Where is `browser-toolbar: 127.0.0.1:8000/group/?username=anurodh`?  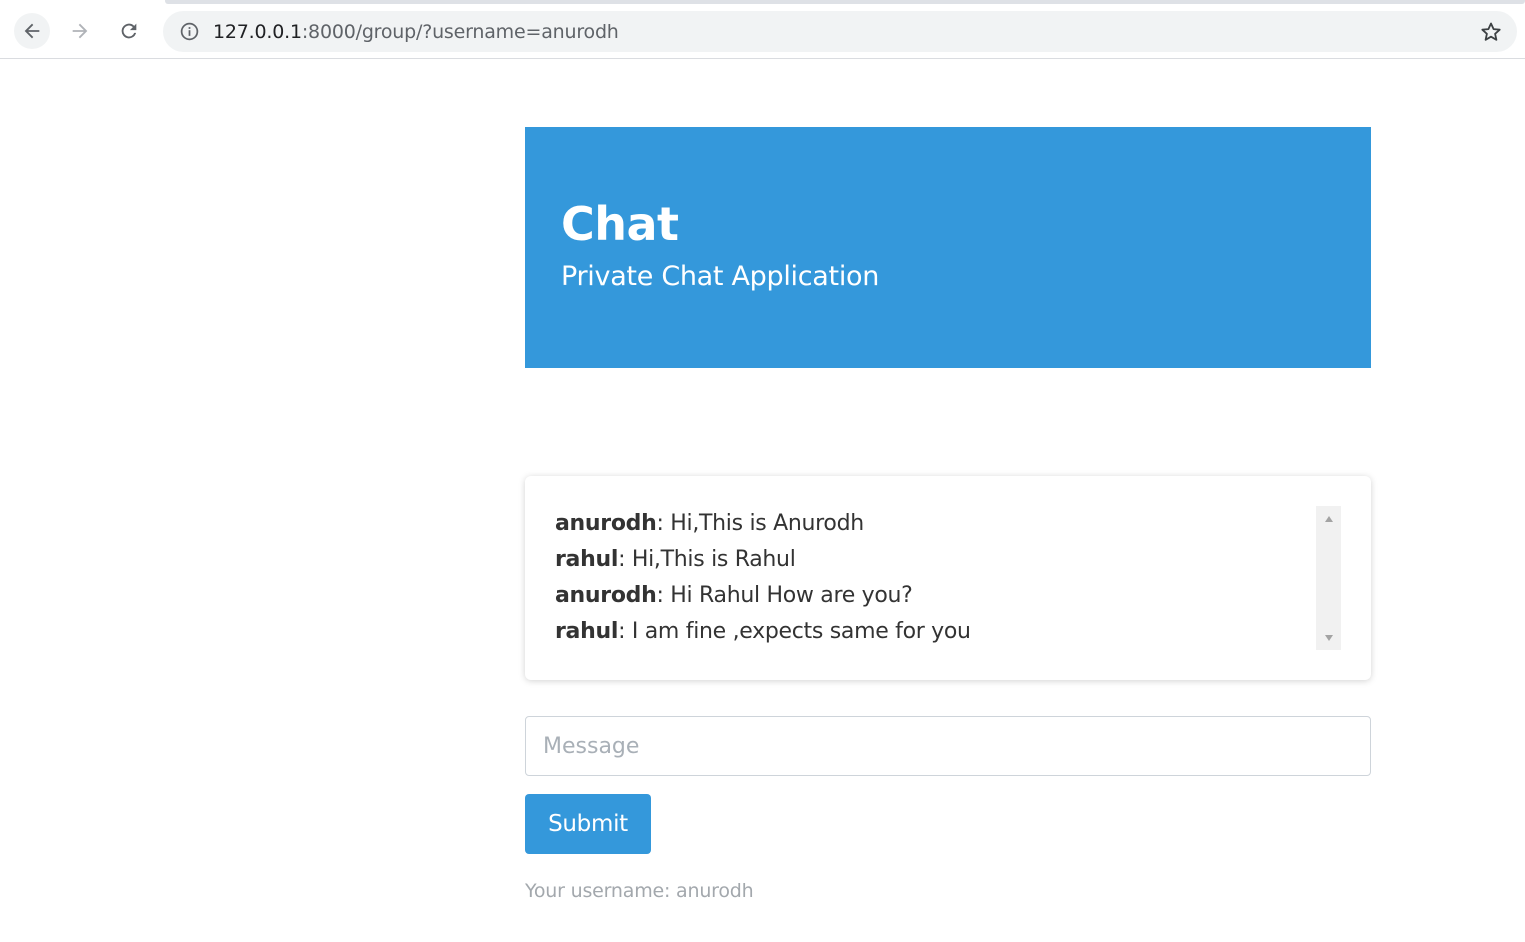 browser-toolbar: 127.0.0.1:8000/group/?username=anurodh is located at coordinates (762, 29).